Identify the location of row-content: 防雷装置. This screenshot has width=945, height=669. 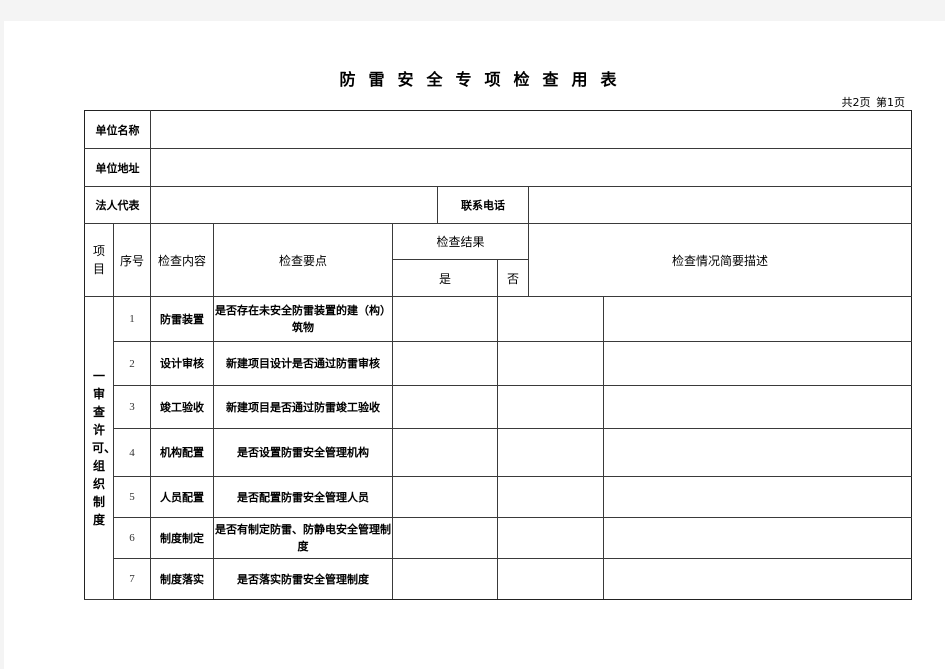
(182, 319).